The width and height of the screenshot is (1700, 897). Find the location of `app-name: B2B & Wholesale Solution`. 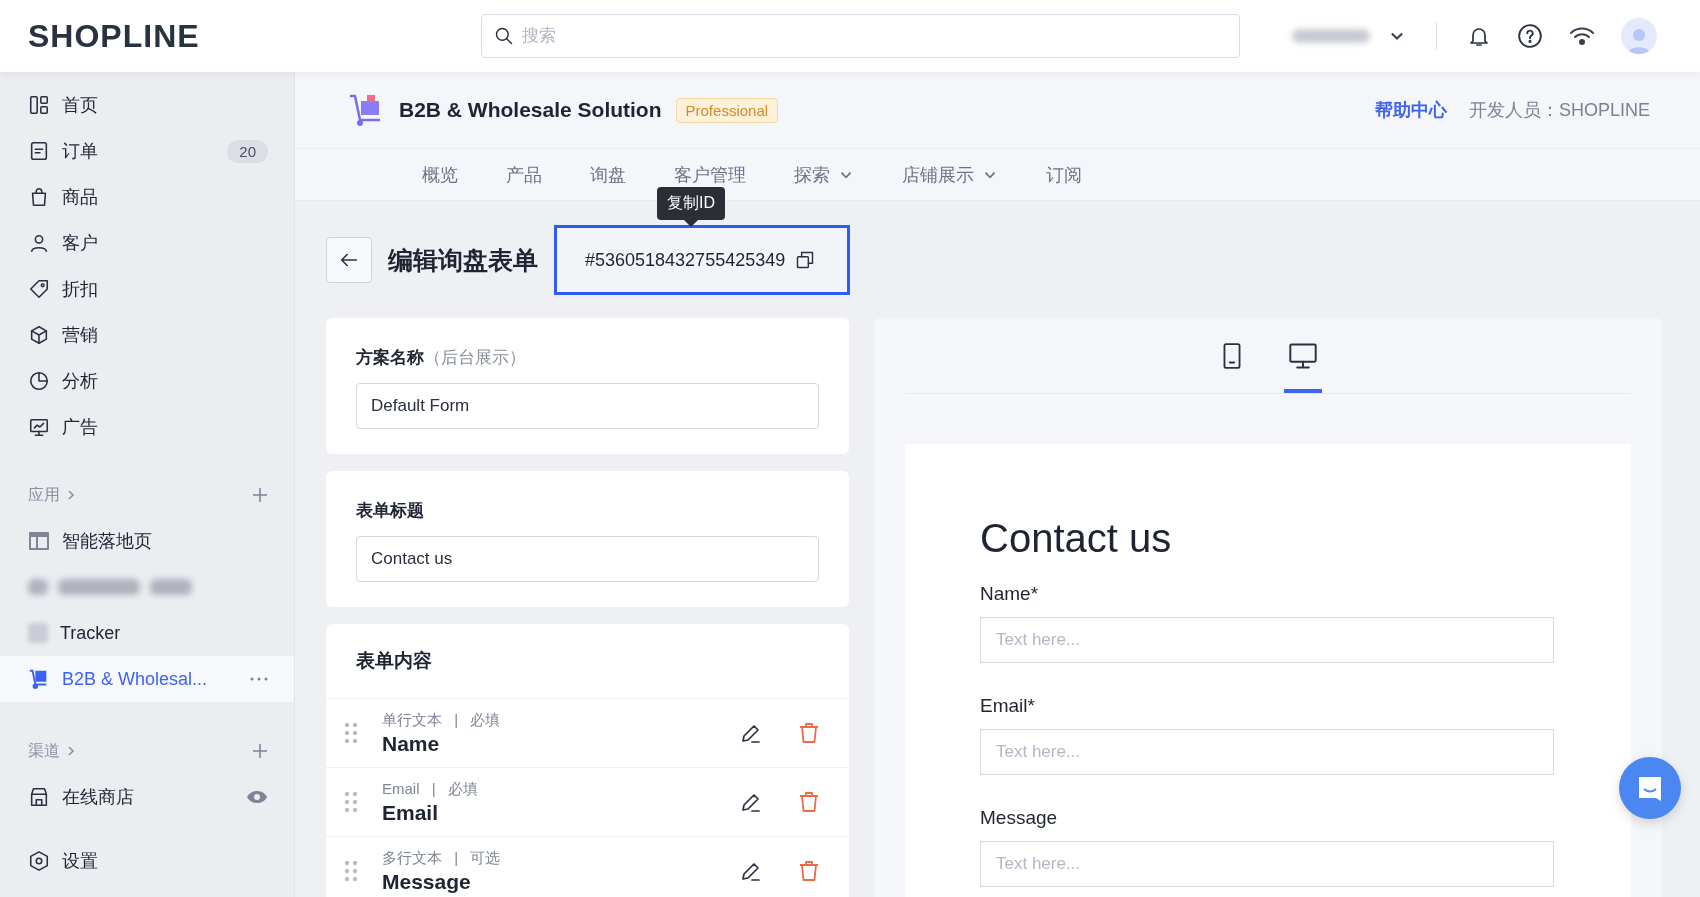

app-name: B2B & Wholesale Solution is located at coordinates (530, 110).